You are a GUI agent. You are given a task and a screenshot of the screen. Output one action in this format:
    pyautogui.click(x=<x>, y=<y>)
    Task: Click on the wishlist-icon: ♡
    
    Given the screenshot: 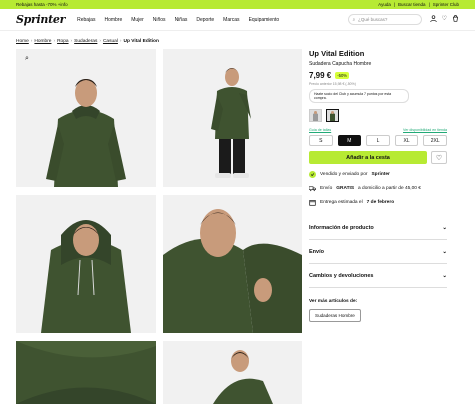 What is the action you would take?
    pyautogui.click(x=444, y=19)
    